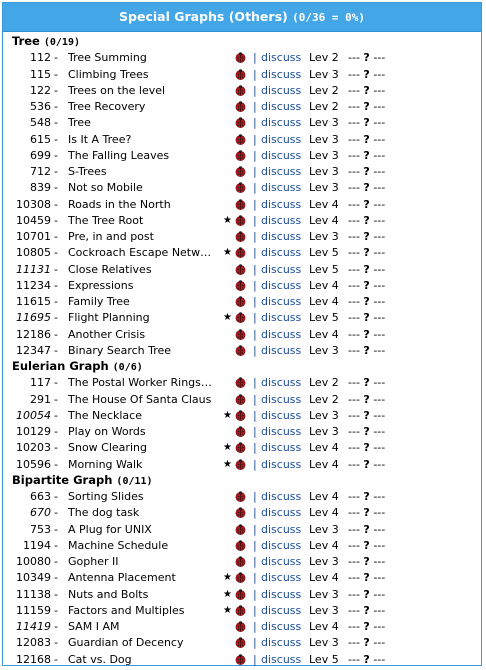  I want to click on problem-name: A Plug for UNIX, so click(143, 530).